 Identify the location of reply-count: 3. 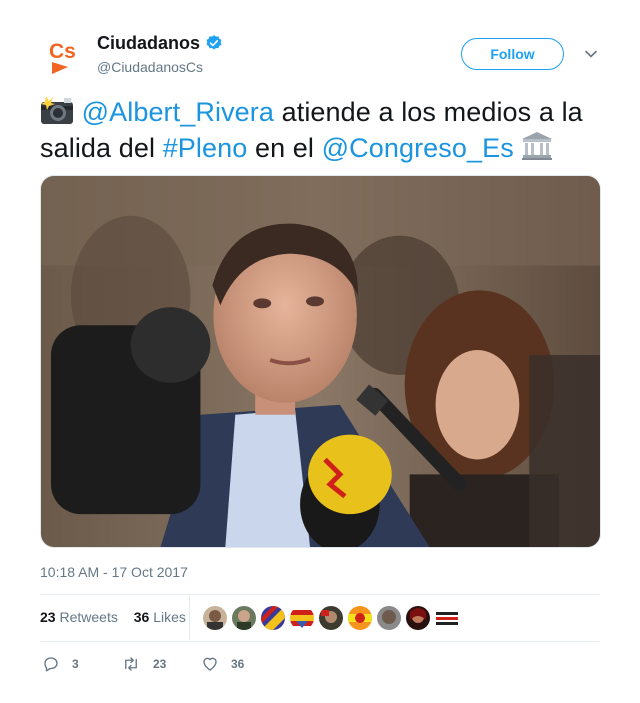
(75, 664).